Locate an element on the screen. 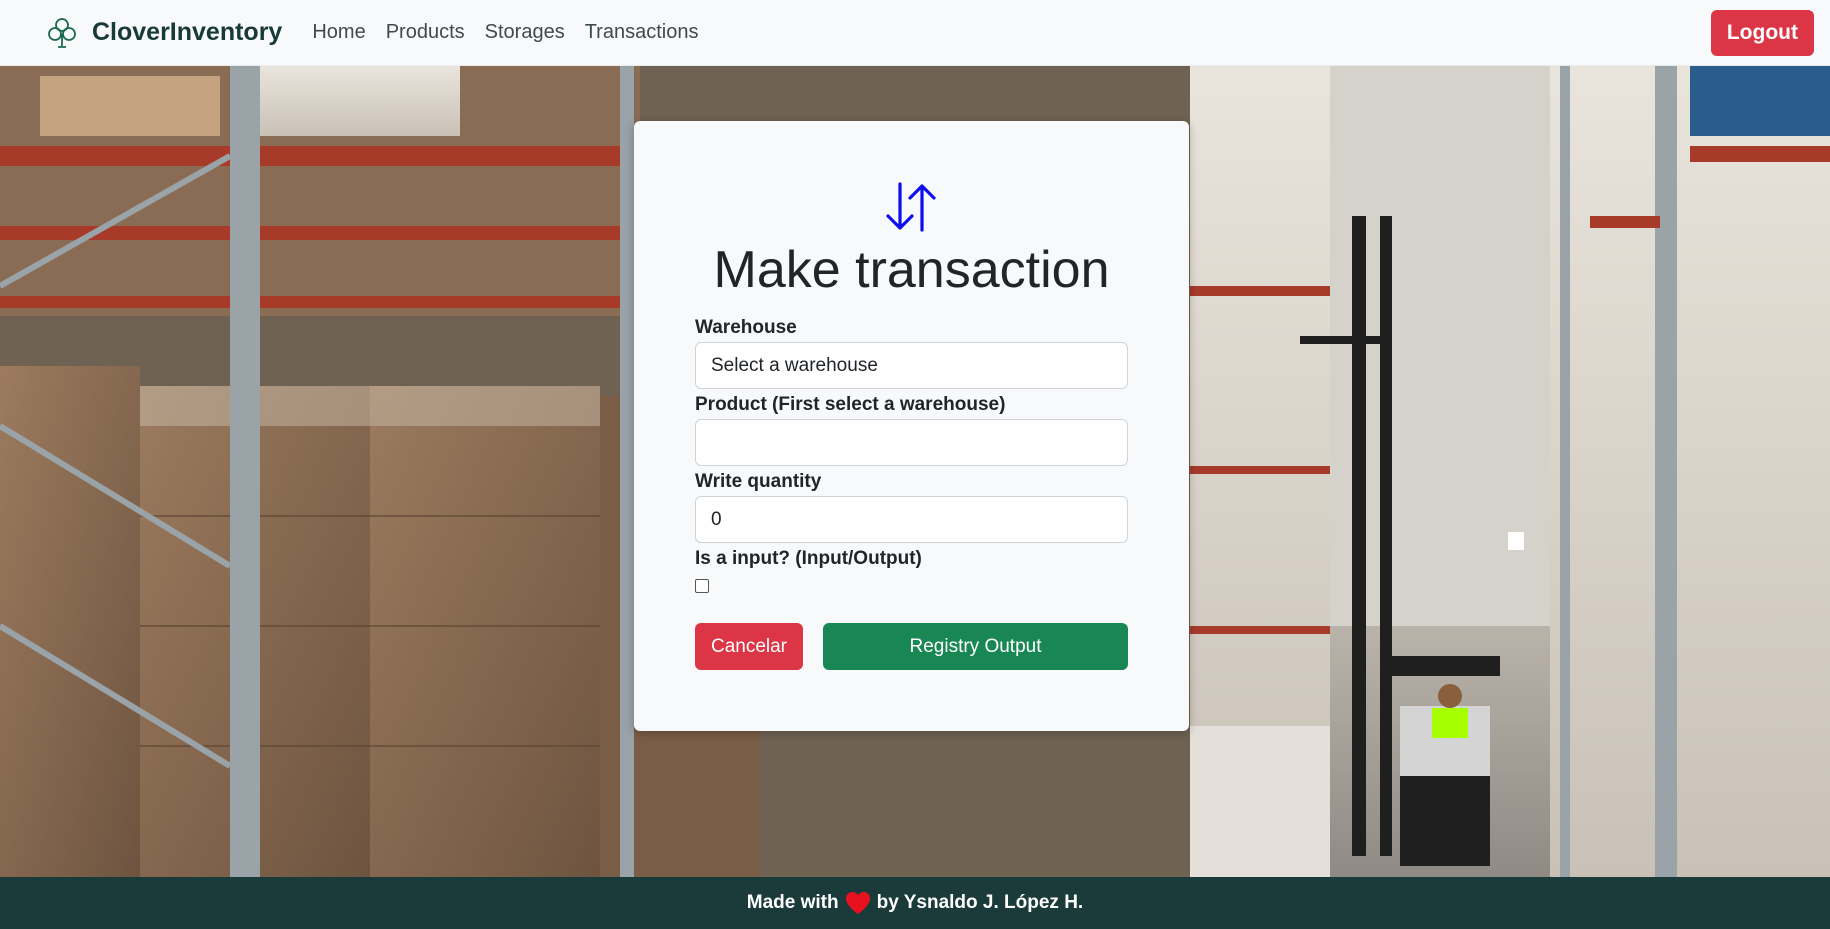 The width and height of the screenshot is (1830, 929). logout-button: Logout is located at coordinates (1762, 32).